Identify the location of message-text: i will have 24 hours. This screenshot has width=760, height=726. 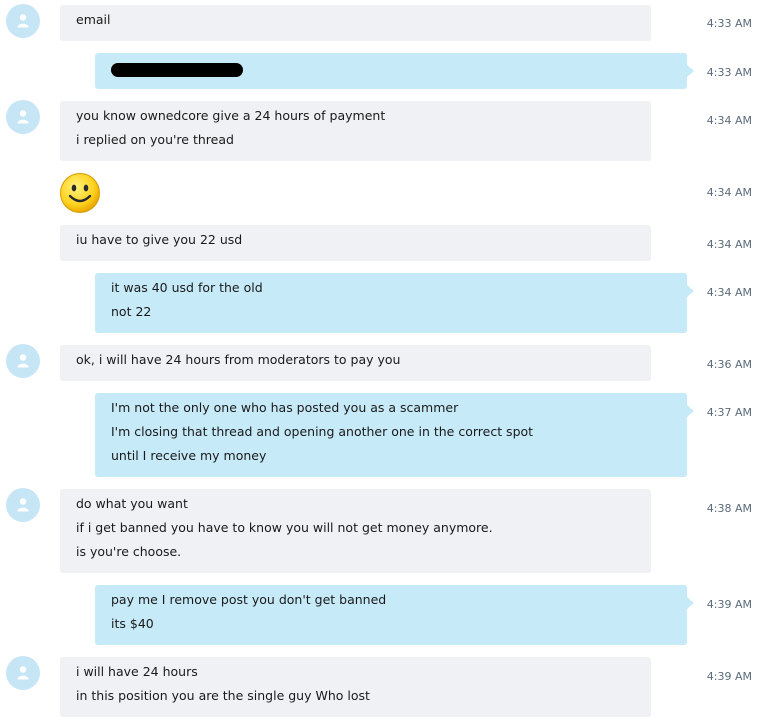
(137, 671).